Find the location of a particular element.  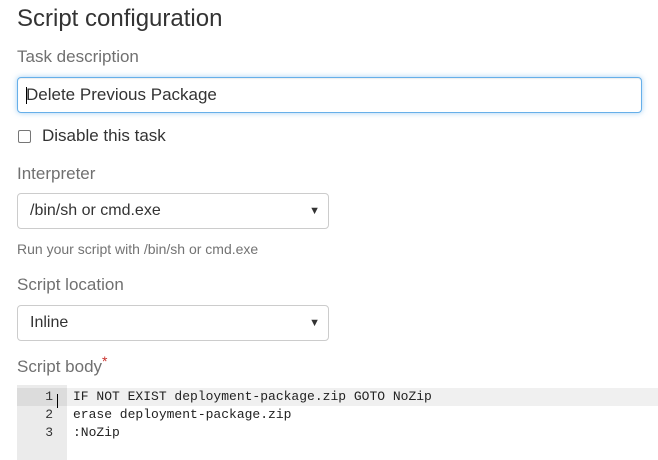

script-body-label-text: Script body is located at coordinates (60, 366).